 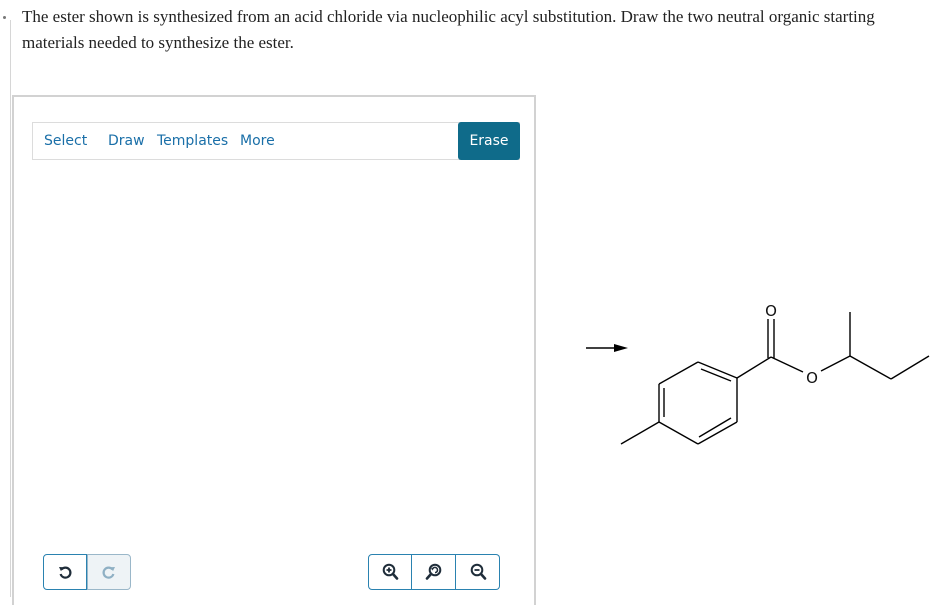 What do you see at coordinates (771, 311) in the screenshot?
I see `carbonyl-oxygen-label: O` at bounding box center [771, 311].